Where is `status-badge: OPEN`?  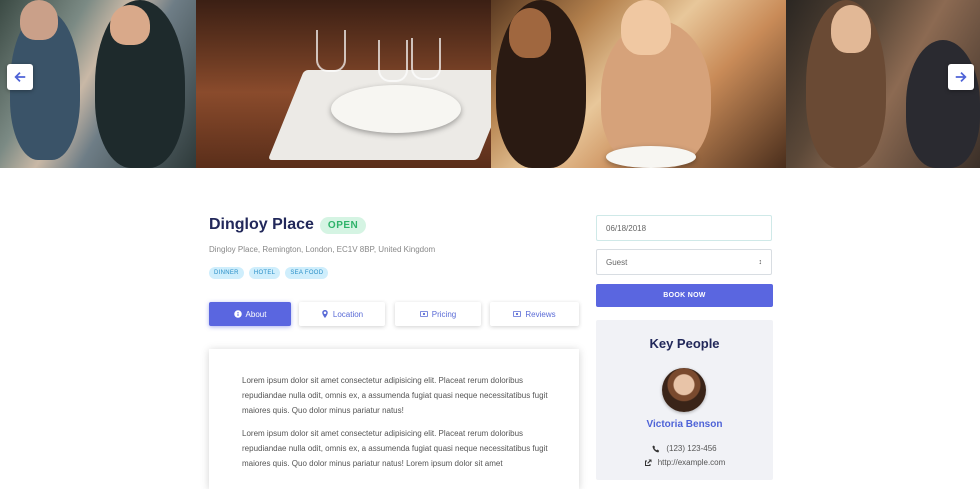 status-badge: OPEN is located at coordinates (343, 225).